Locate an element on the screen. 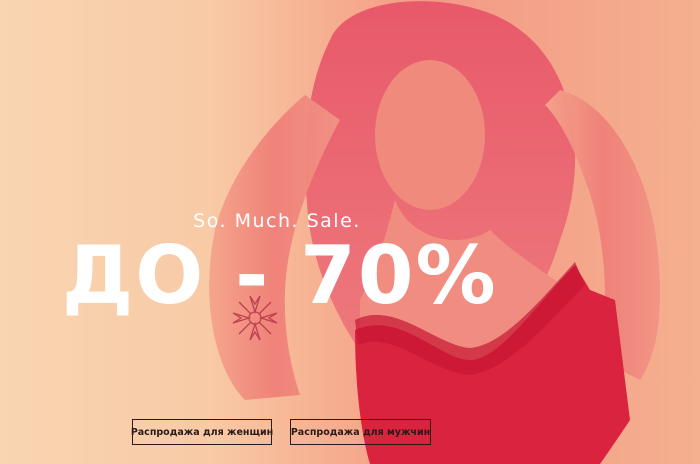 The width and height of the screenshot is (700, 464). women-sale-button: Распродажа для женщин is located at coordinates (202, 432).